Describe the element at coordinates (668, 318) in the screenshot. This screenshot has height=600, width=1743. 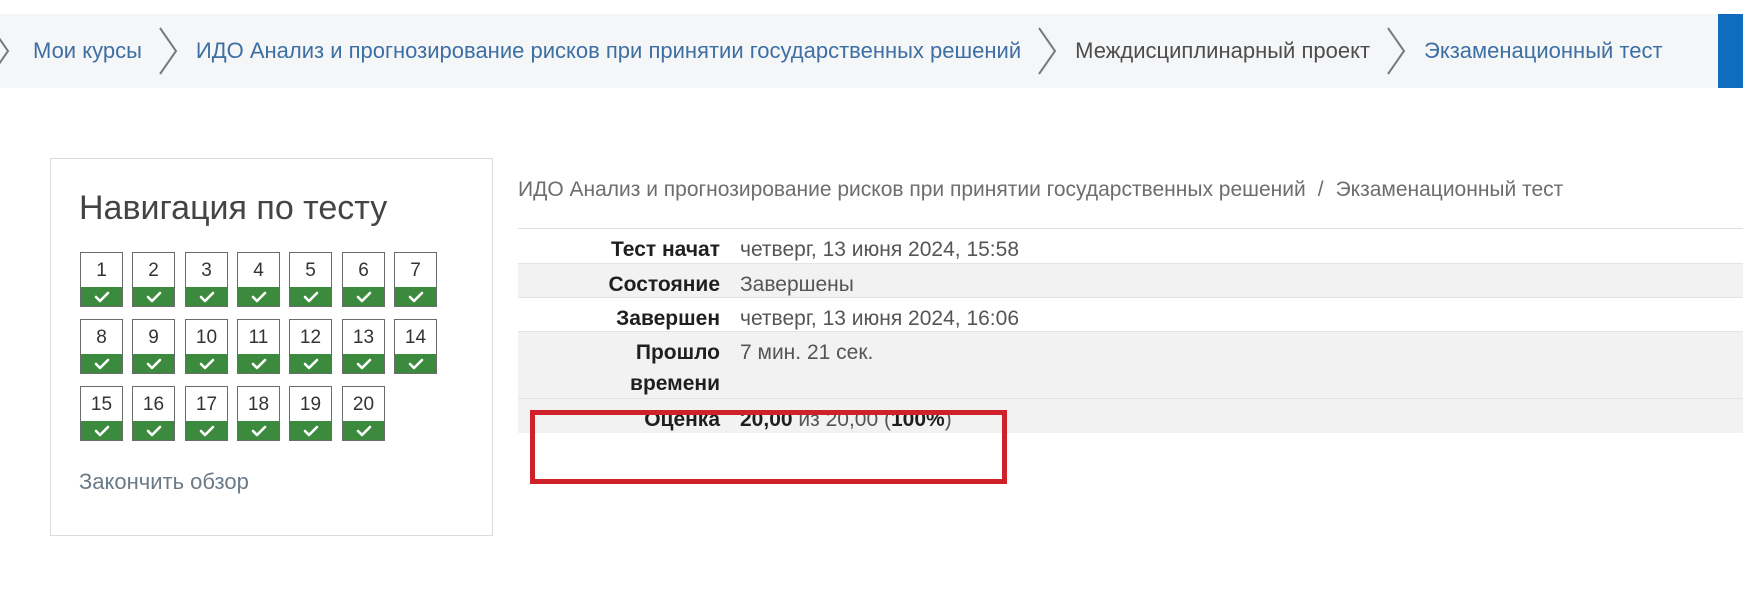
I see `summary-label: Завершен` at that location.